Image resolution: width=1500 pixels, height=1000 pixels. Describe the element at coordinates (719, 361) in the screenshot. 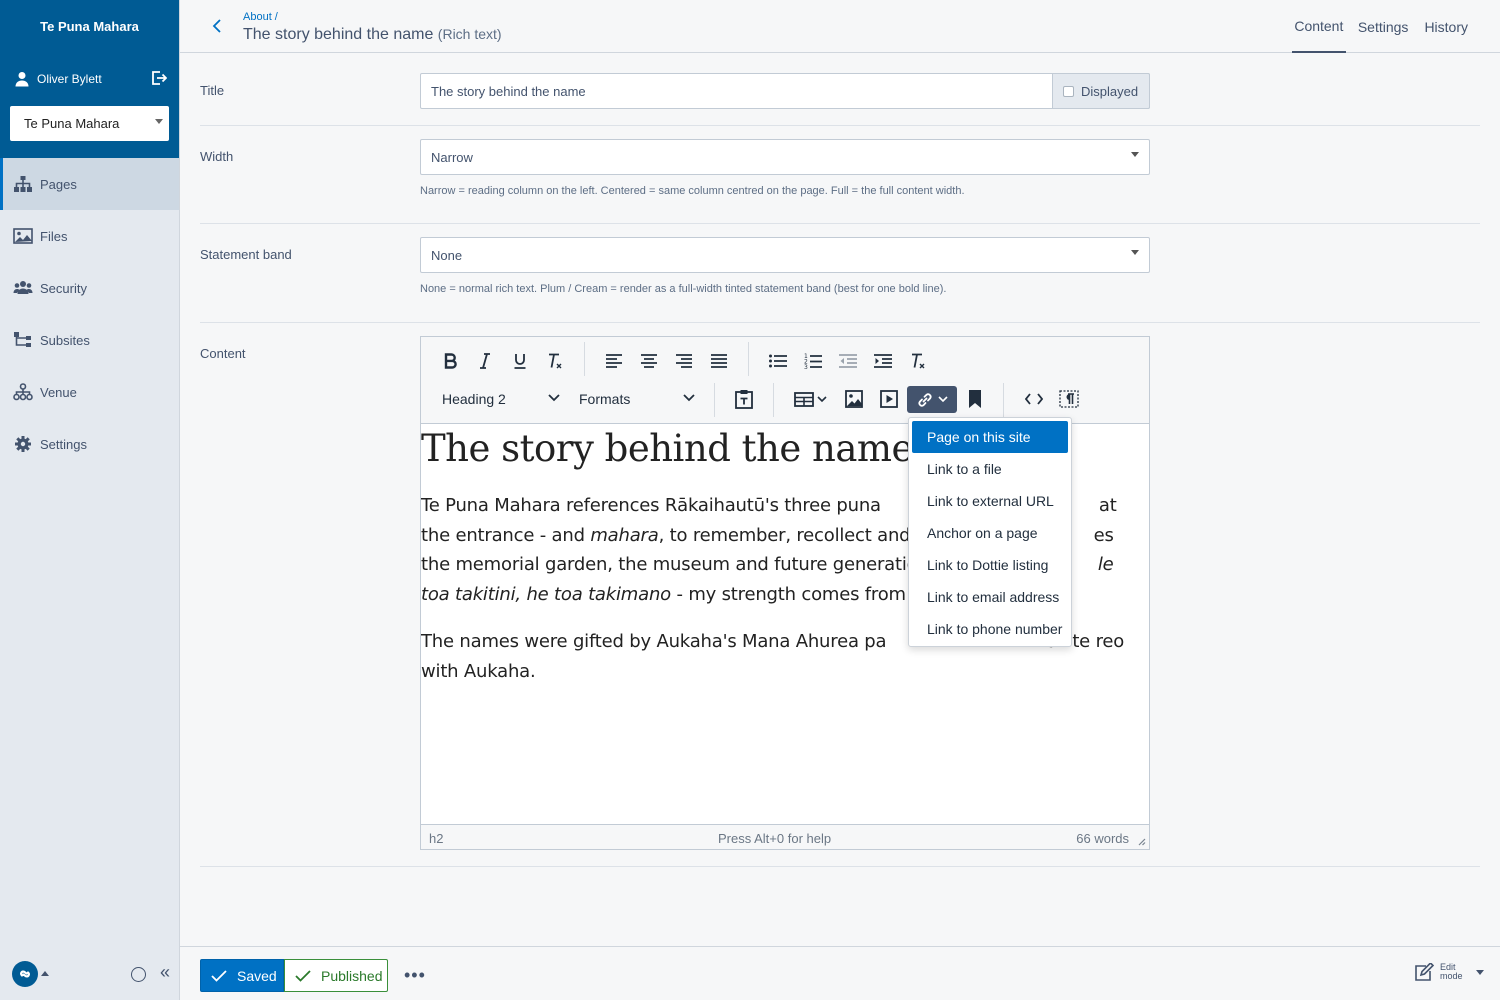

I see `align-justify-button` at that location.